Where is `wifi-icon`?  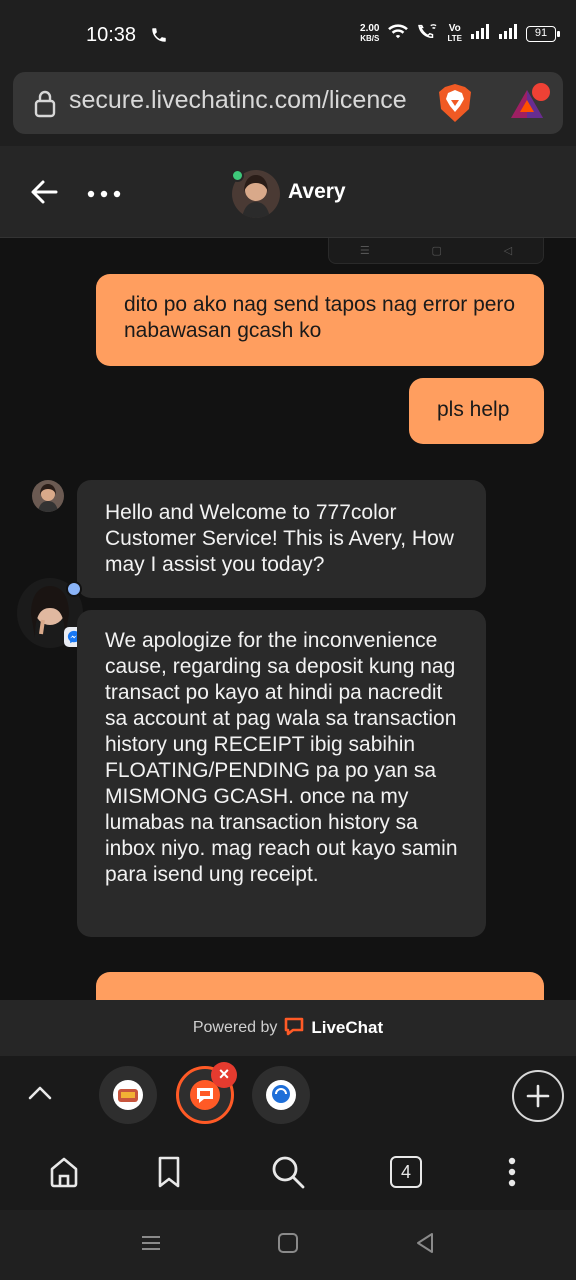
wifi-icon is located at coordinates (398, 33).